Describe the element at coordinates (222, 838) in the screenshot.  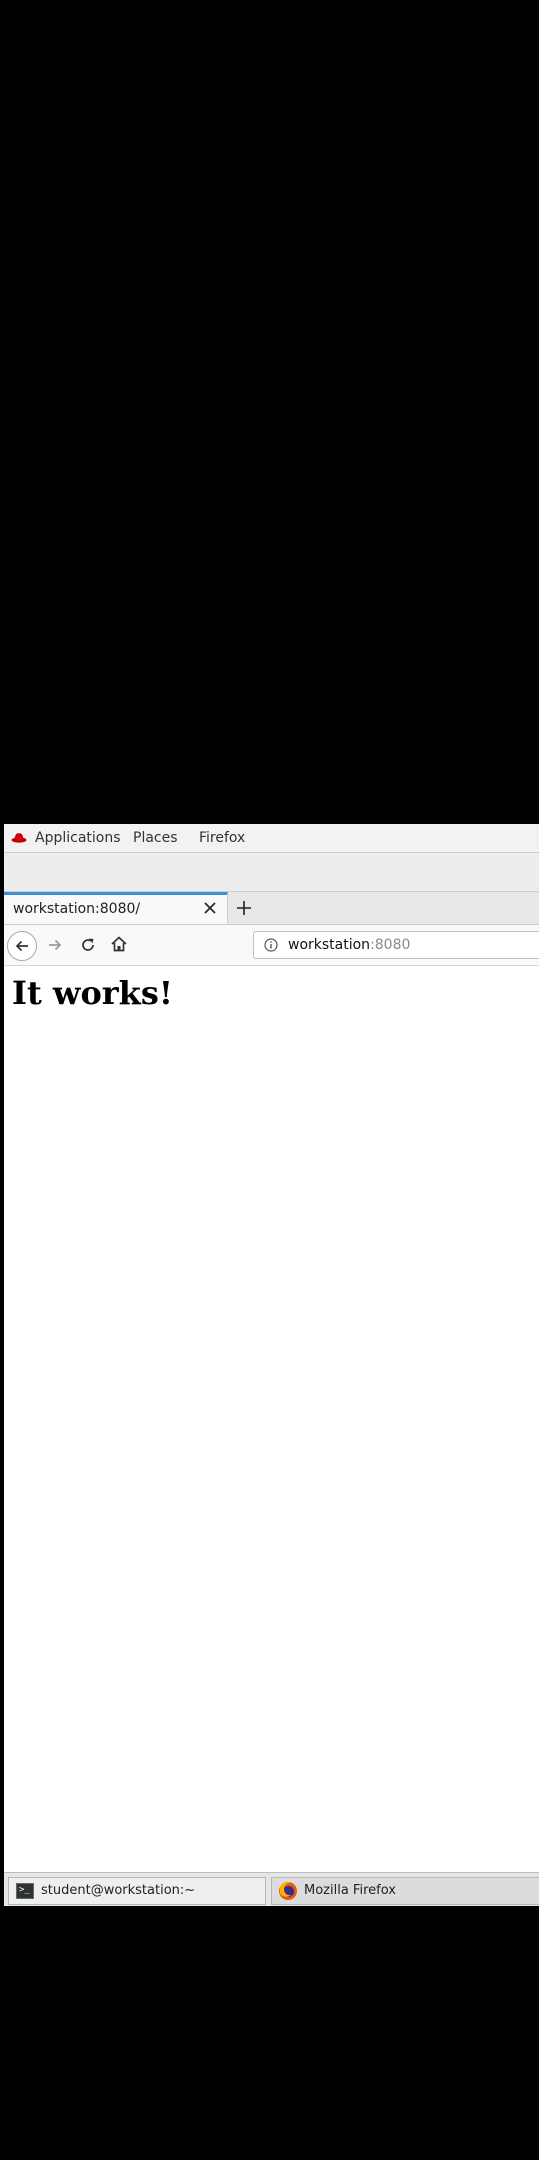
I see `firefox-app-menu: Firefox` at that location.